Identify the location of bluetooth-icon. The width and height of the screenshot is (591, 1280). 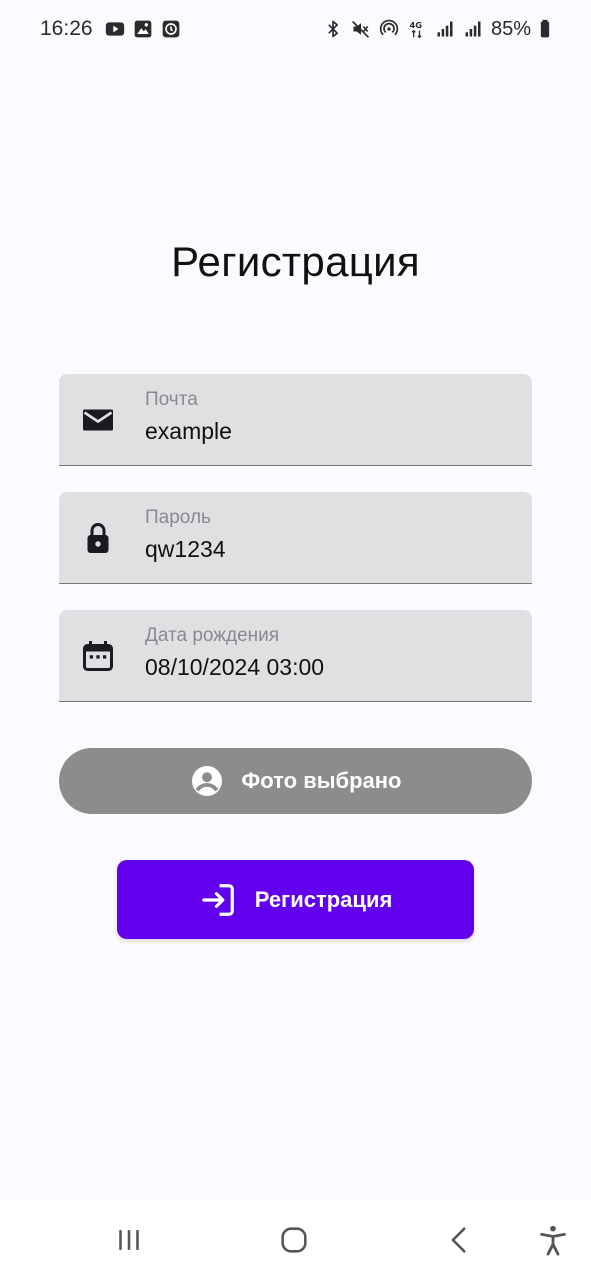
(333, 29).